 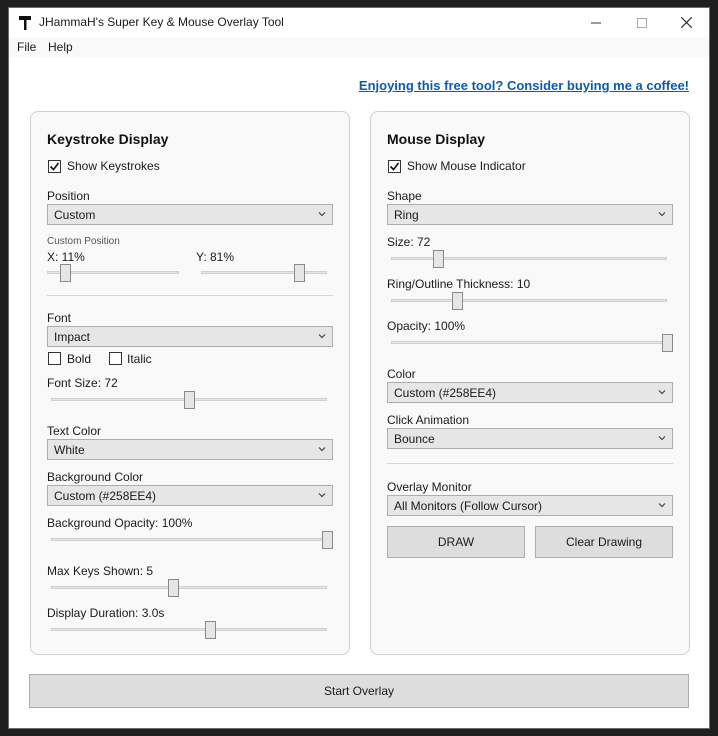 I want to click on close-icon, so click(x=686, y=22).